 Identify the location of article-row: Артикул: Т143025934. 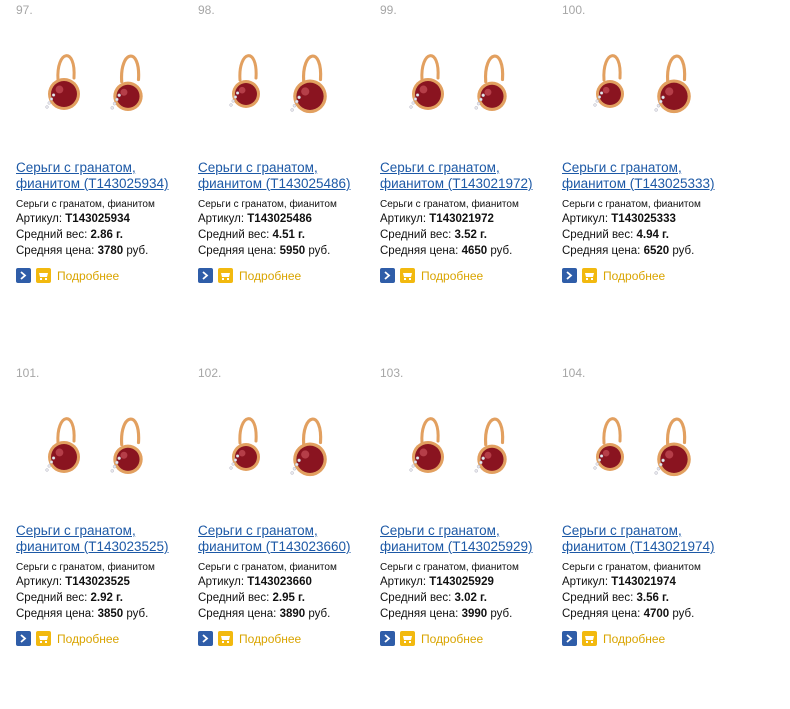
(107, 219).